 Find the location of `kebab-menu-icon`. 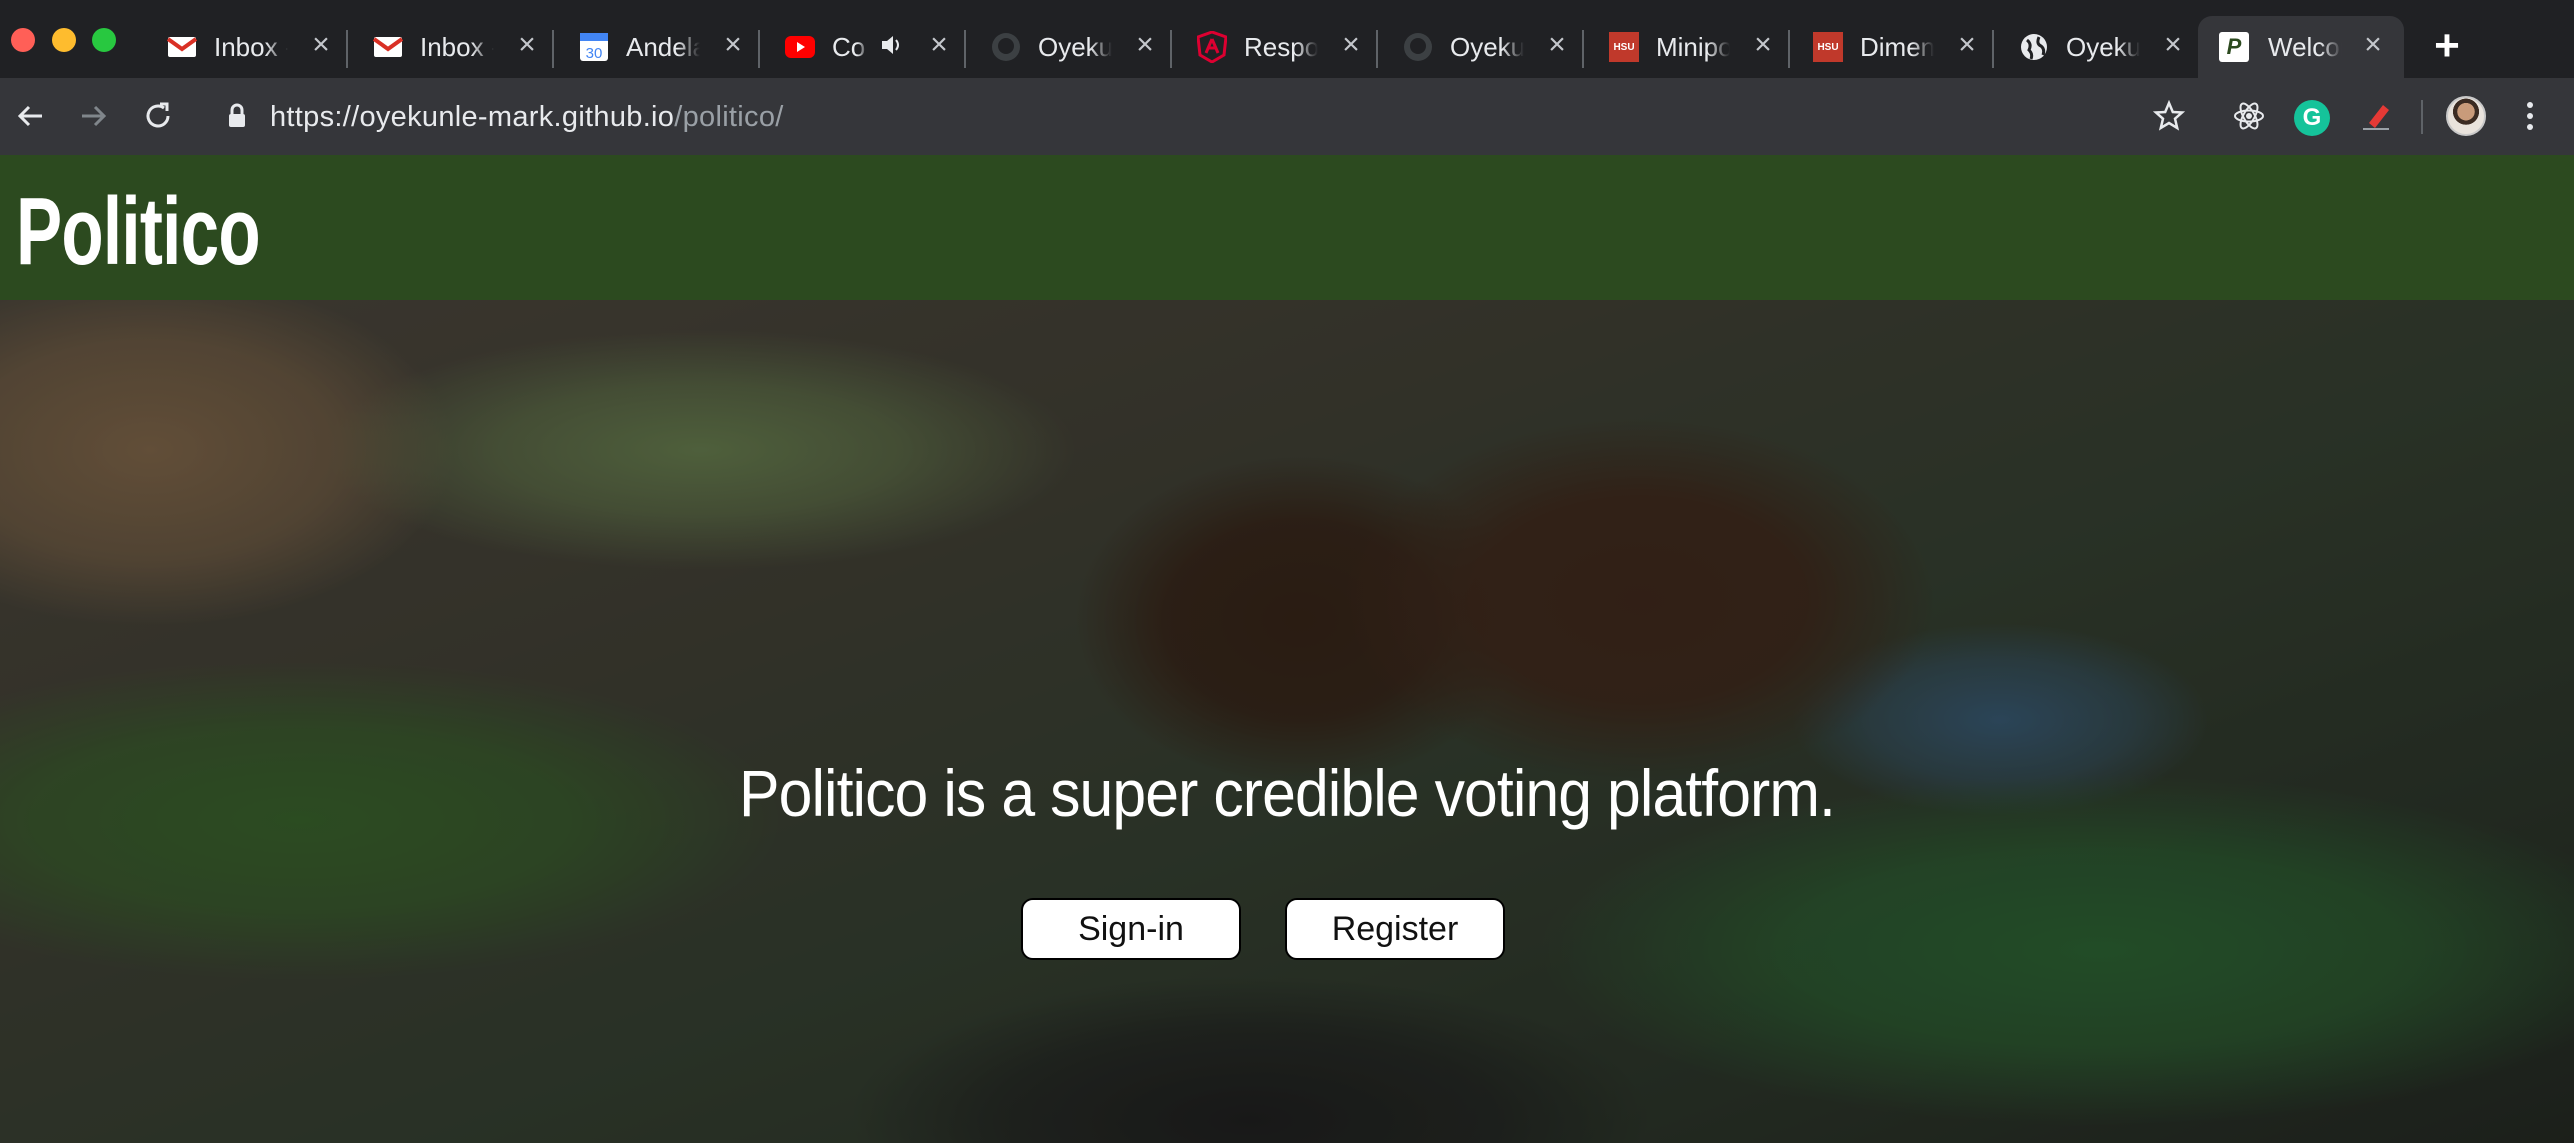

kebab-menu-icon is located at coordinates (2530, 116).